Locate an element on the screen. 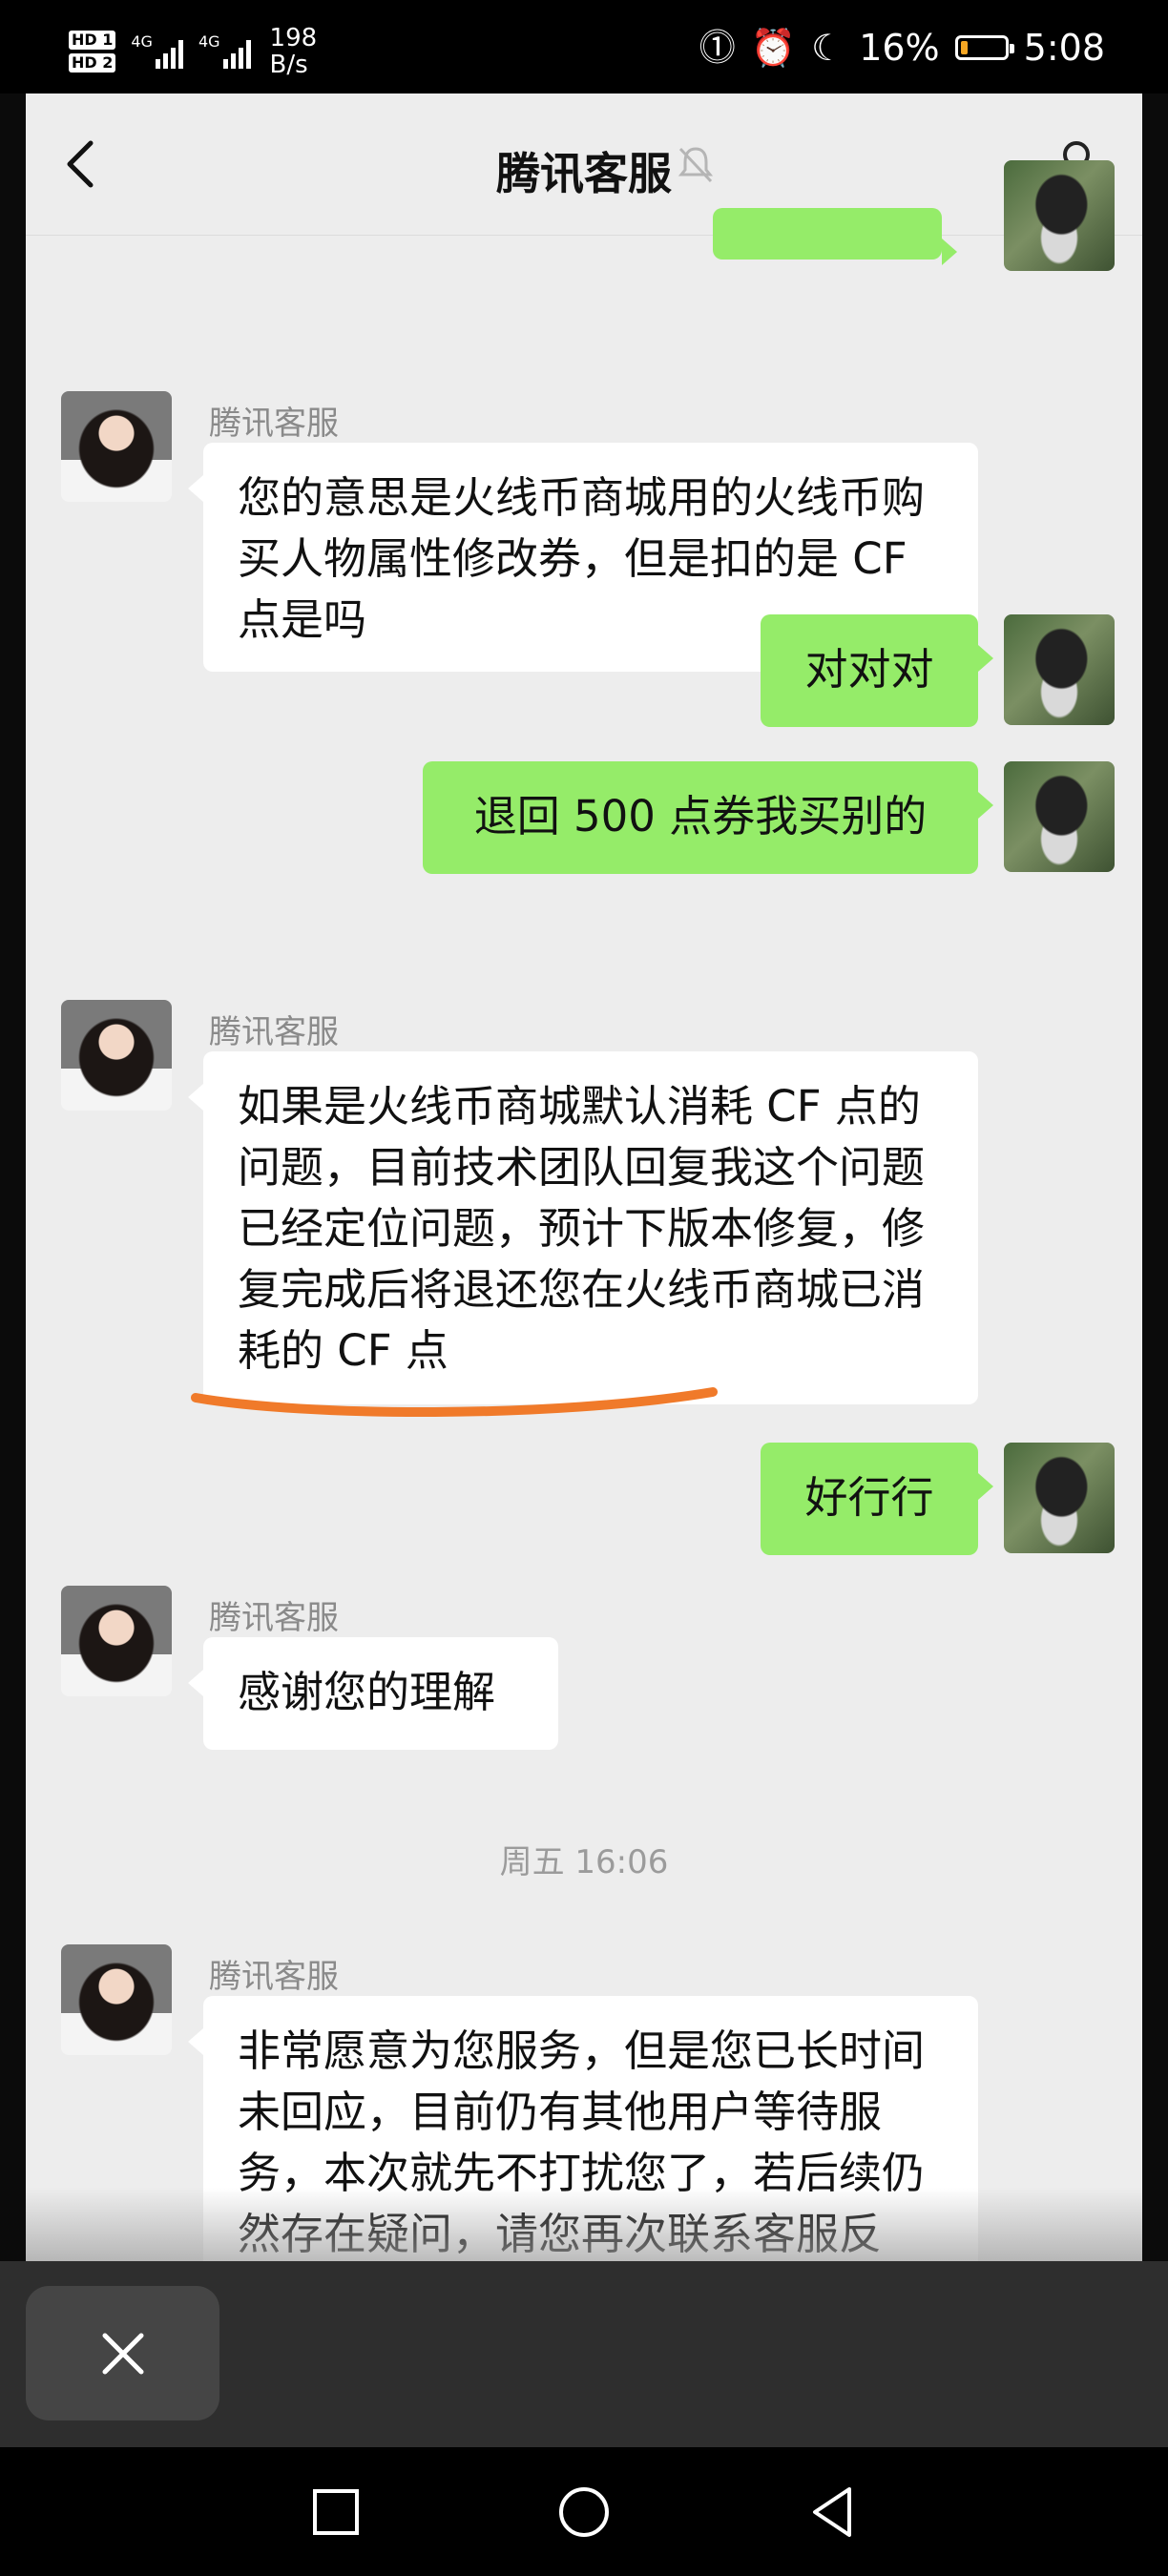  clock: 5:08 is located at coordinates (1064, 48).